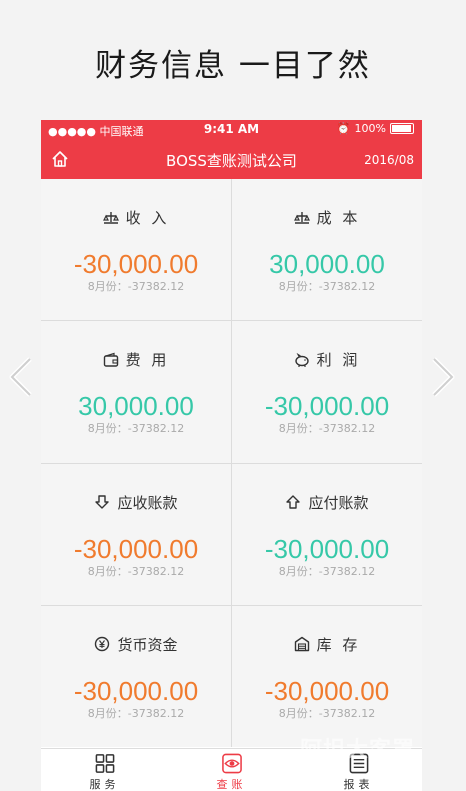  I want to click on card-label: 应收账款, so click(147, 502).